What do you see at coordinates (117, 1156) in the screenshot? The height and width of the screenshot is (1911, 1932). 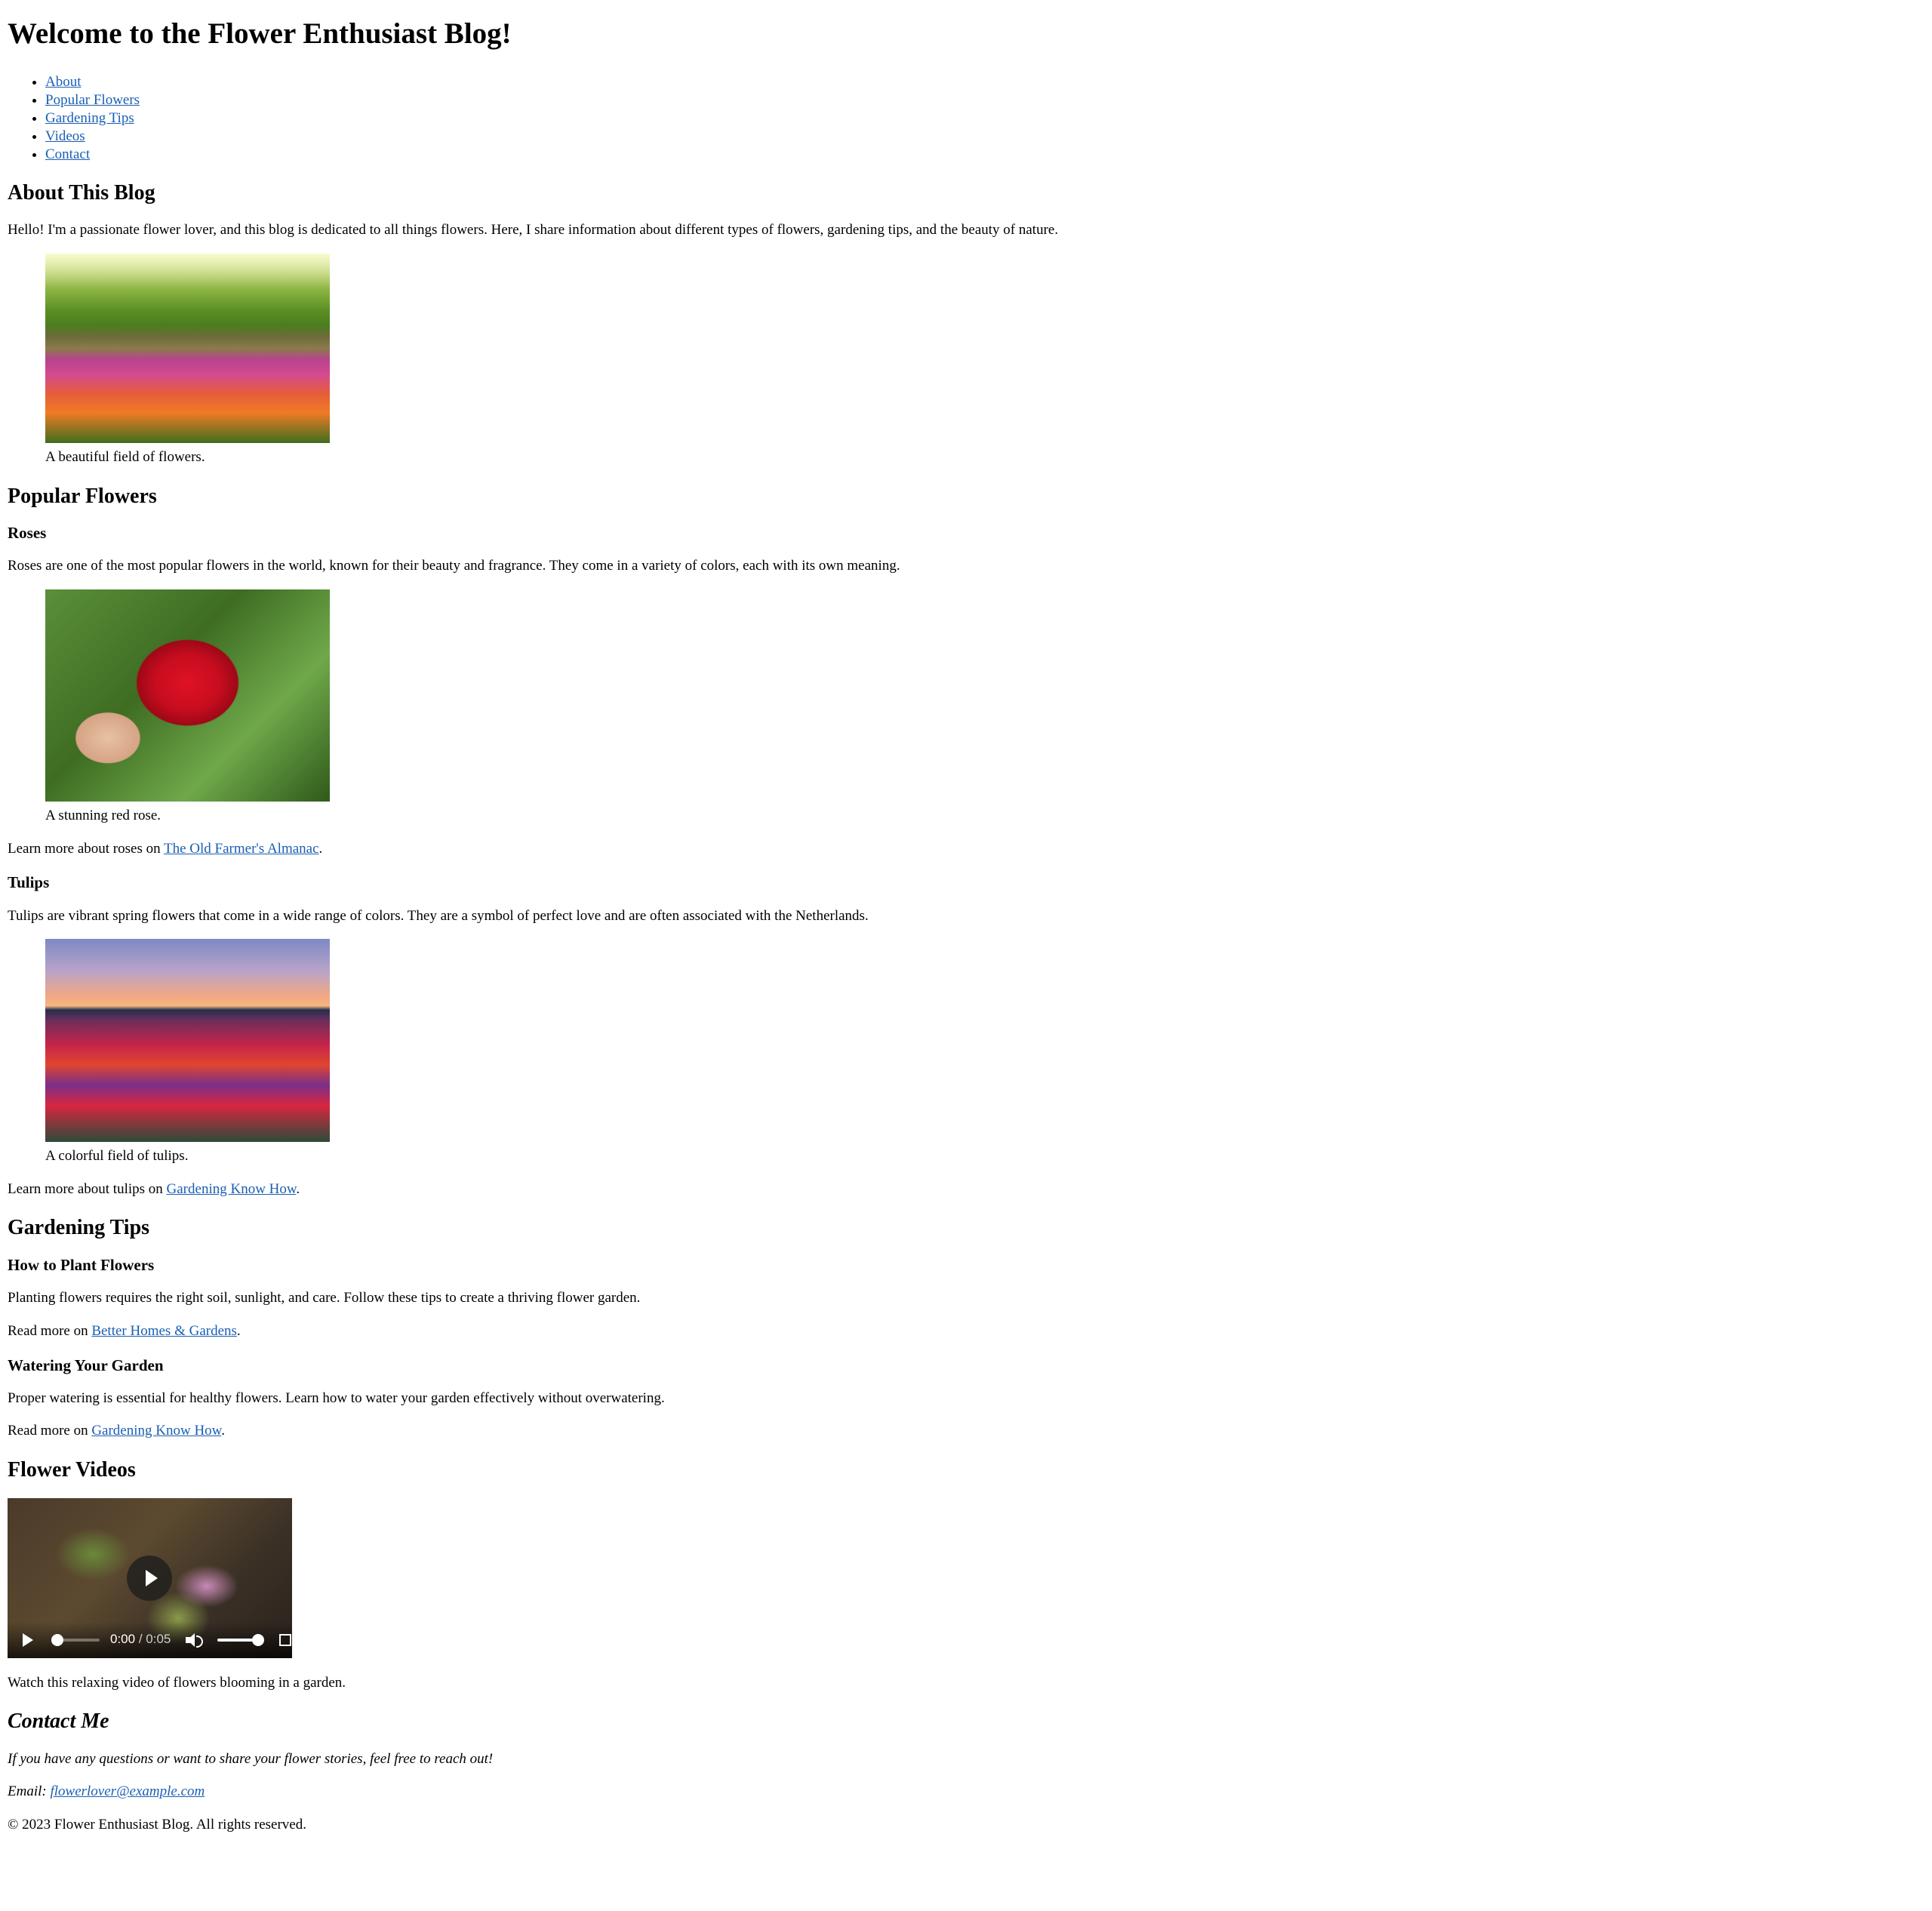 I see `tulips-caption: A colorful field of tulips.` at bounding box center [117, 1156].